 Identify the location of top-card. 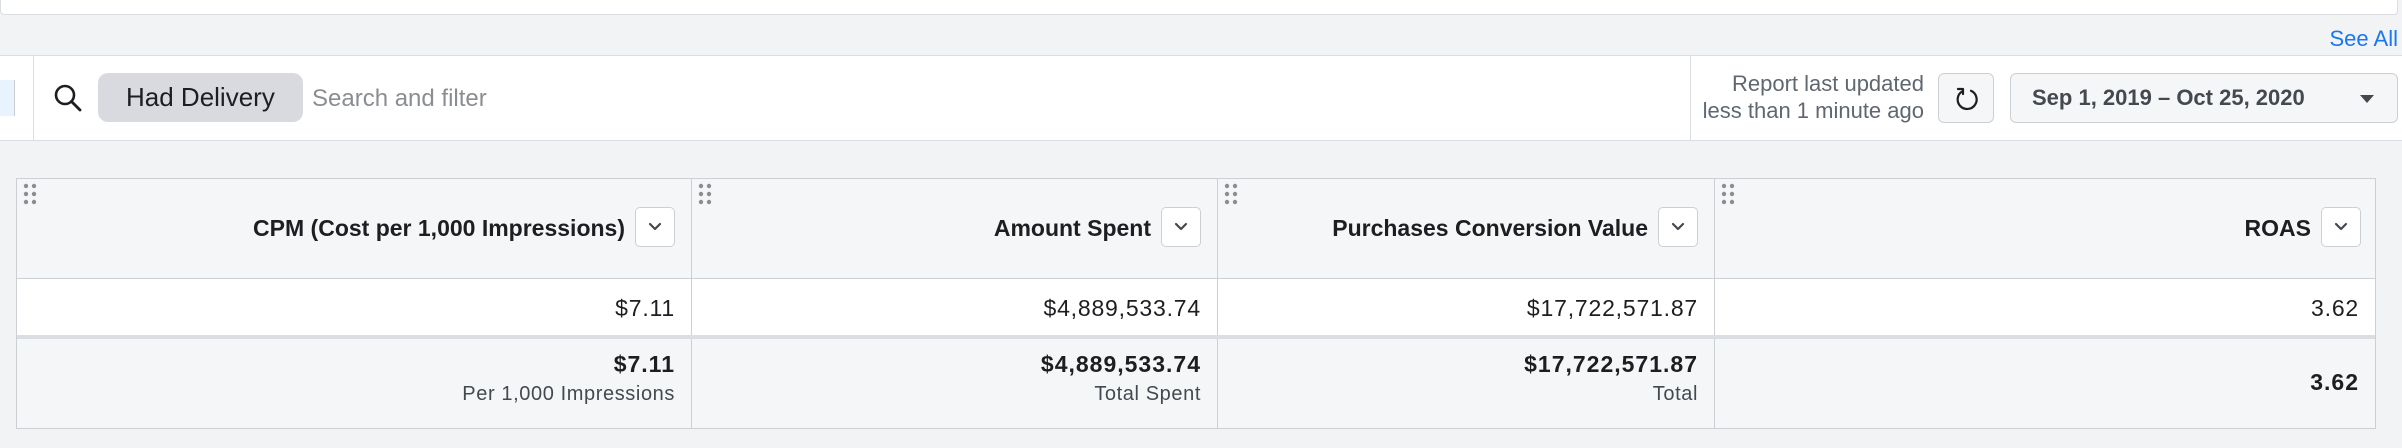
(1199, 7).